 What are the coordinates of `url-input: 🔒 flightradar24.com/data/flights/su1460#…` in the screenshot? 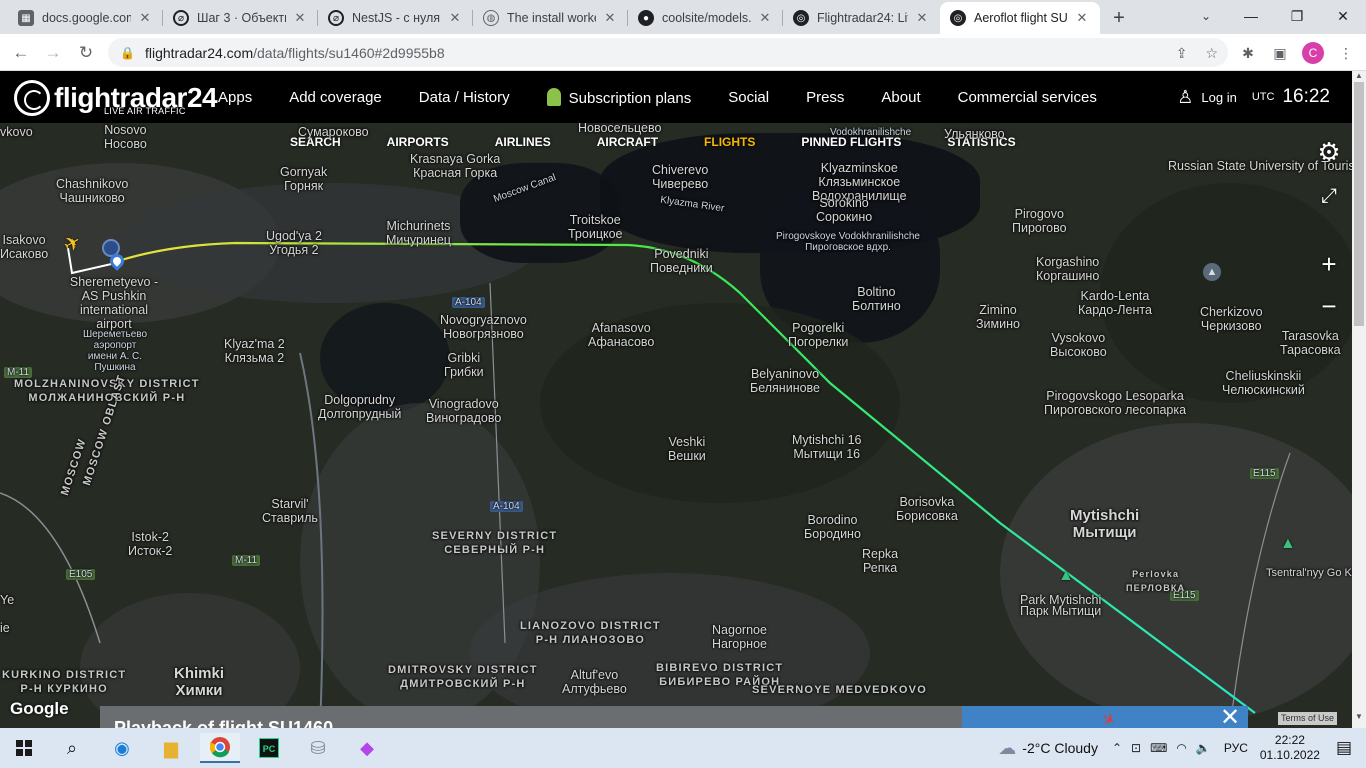 It's located at (668, 52).